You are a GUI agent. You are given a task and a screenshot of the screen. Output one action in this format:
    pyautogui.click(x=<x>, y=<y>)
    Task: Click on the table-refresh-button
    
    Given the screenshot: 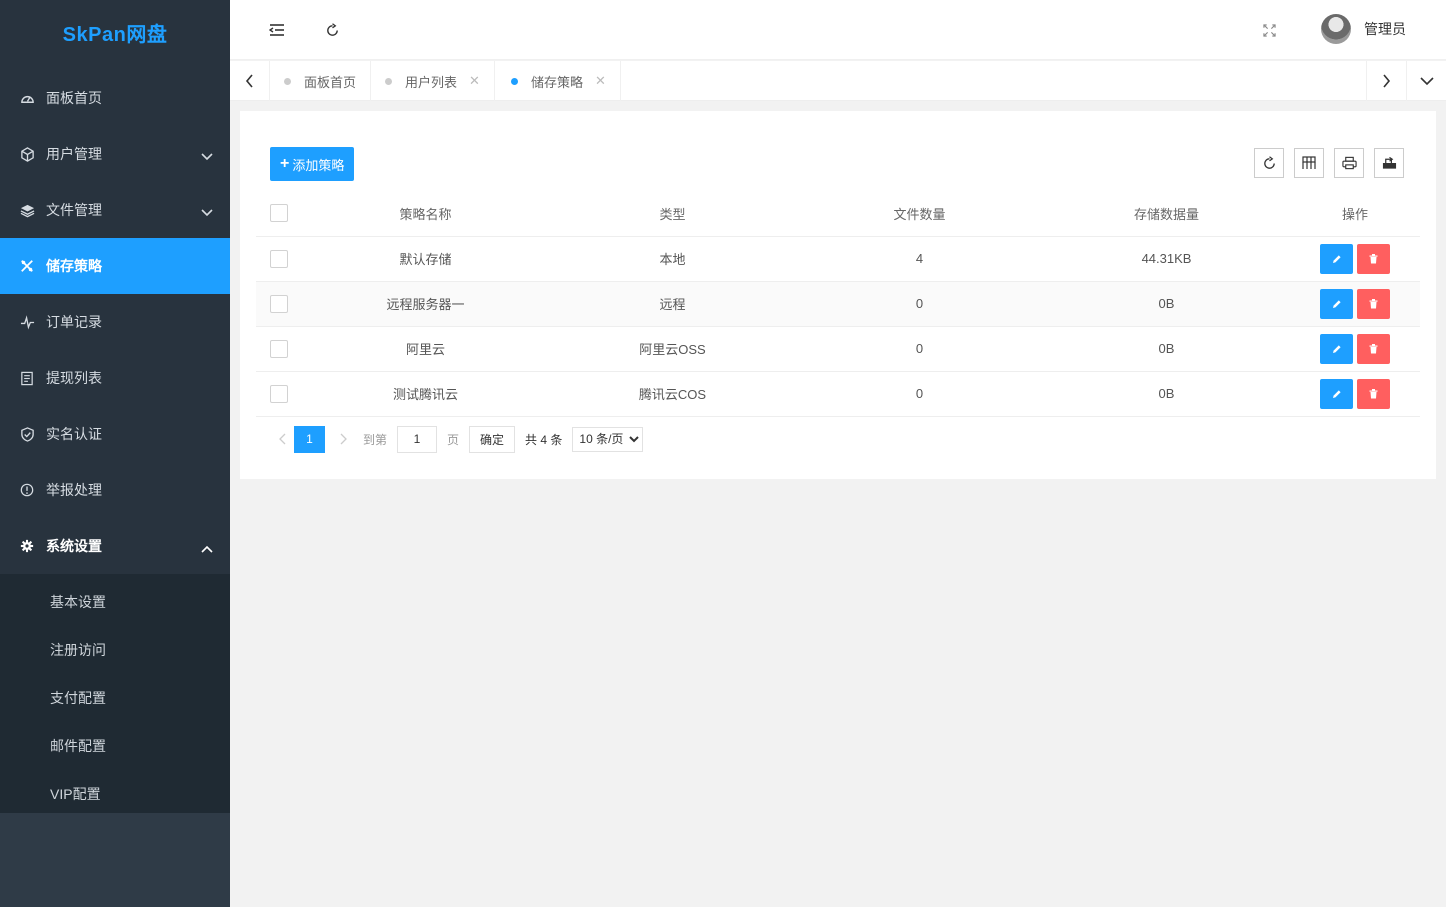 What is the action you would take?
    pyautogui.click(x=1269, y=163)
    